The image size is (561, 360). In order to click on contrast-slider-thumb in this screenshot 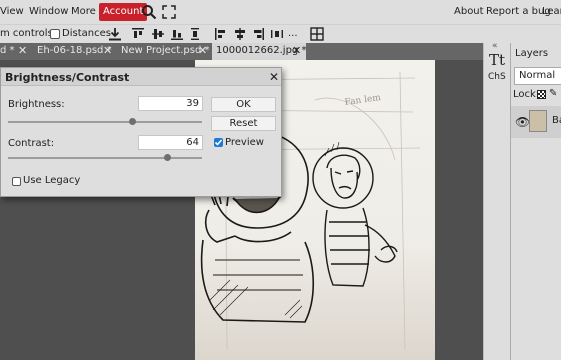, I will do `click(168, 157)`.